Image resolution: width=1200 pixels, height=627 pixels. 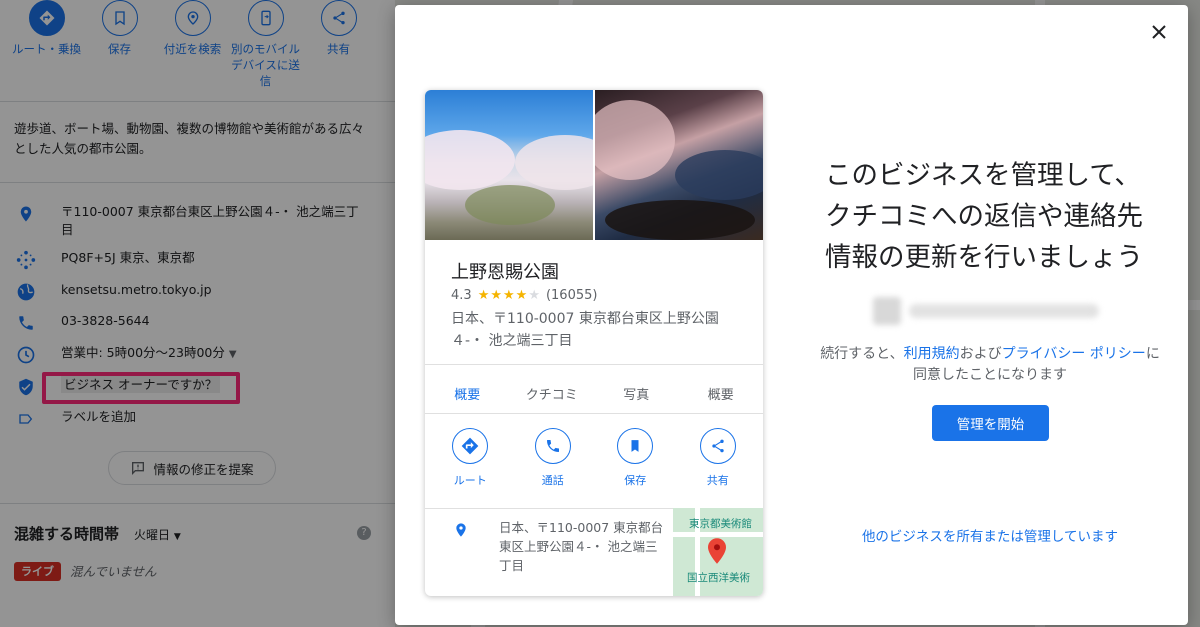 I want to click on map-marker-icon, so click(x=717, y=553).